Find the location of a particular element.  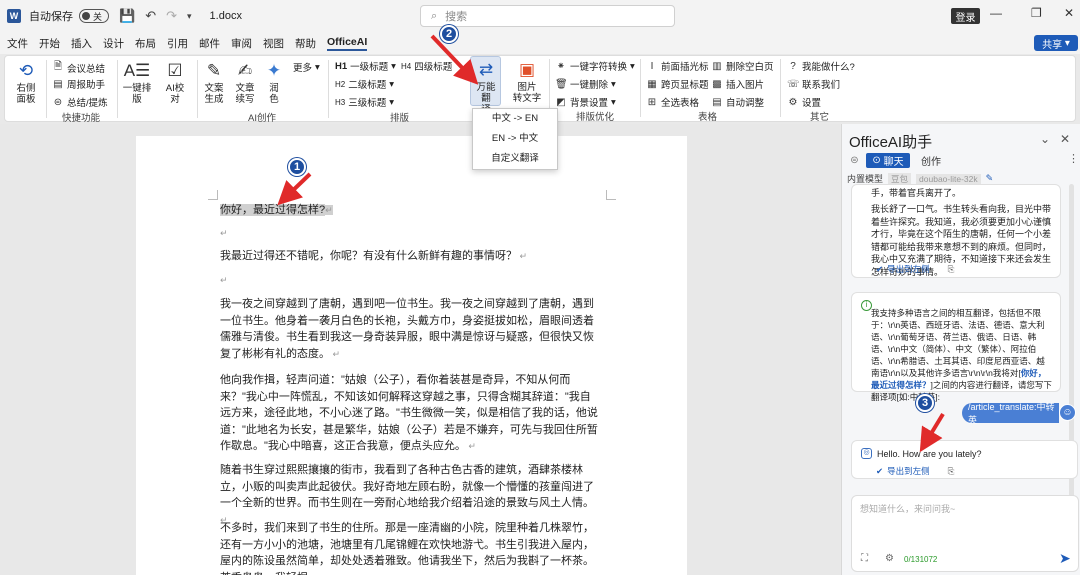

step-badge-3: 3 is located at coordinates (925, 403).